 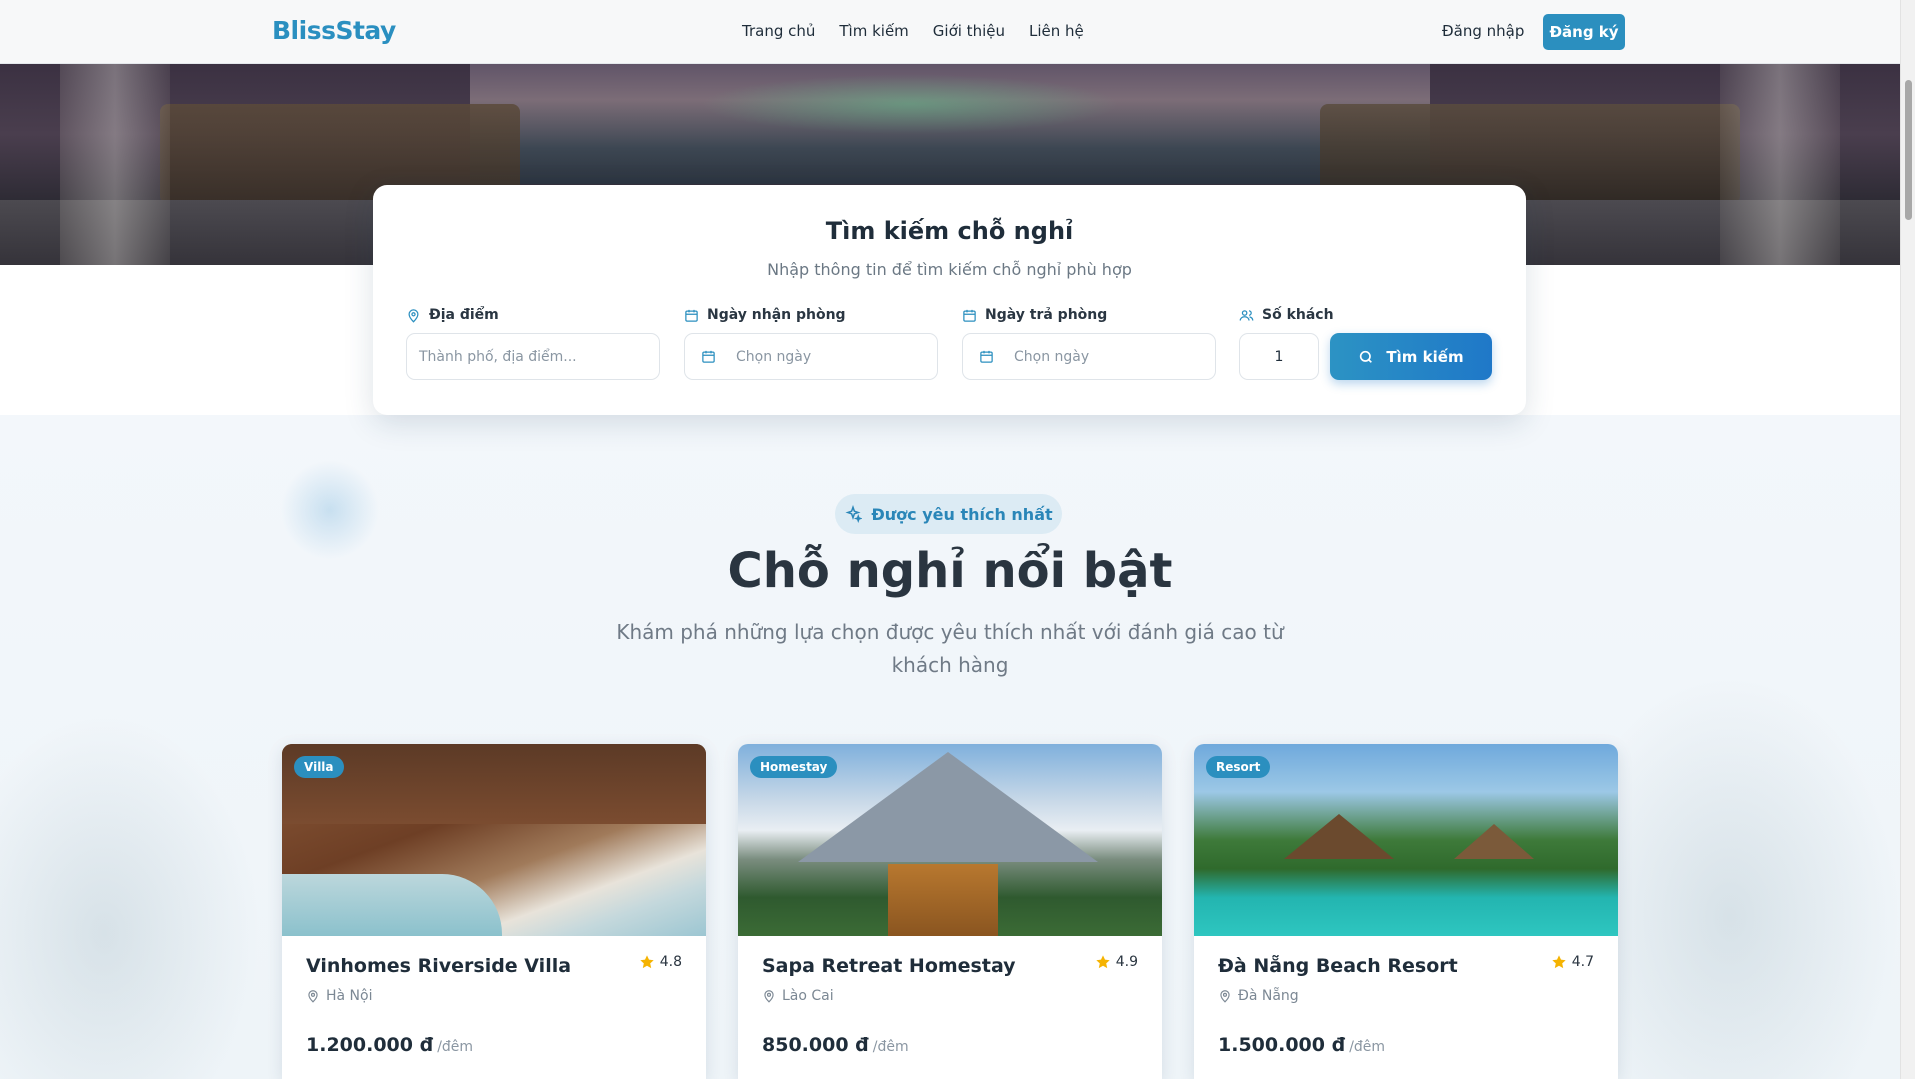 What do you see at coordinates (1425, 356) in the screenshot?
I see `search-button-label: Tìm kiếm` at bounding box center [1425, 356].